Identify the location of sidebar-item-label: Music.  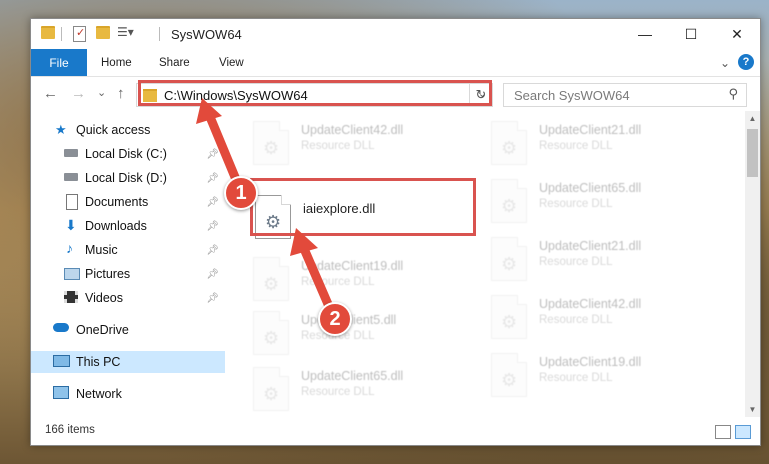
(101, 250).